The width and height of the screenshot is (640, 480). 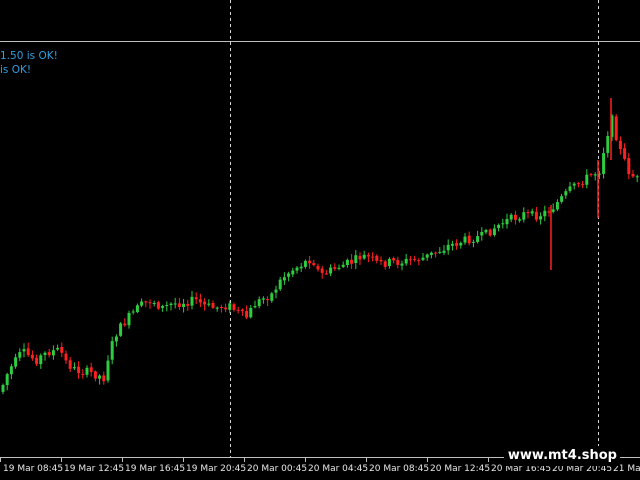 What do you see at coordinates (561, 456) in the screenshot?
I see `watermark-text: www.mt4.shop` at bounding box center [561, 456].